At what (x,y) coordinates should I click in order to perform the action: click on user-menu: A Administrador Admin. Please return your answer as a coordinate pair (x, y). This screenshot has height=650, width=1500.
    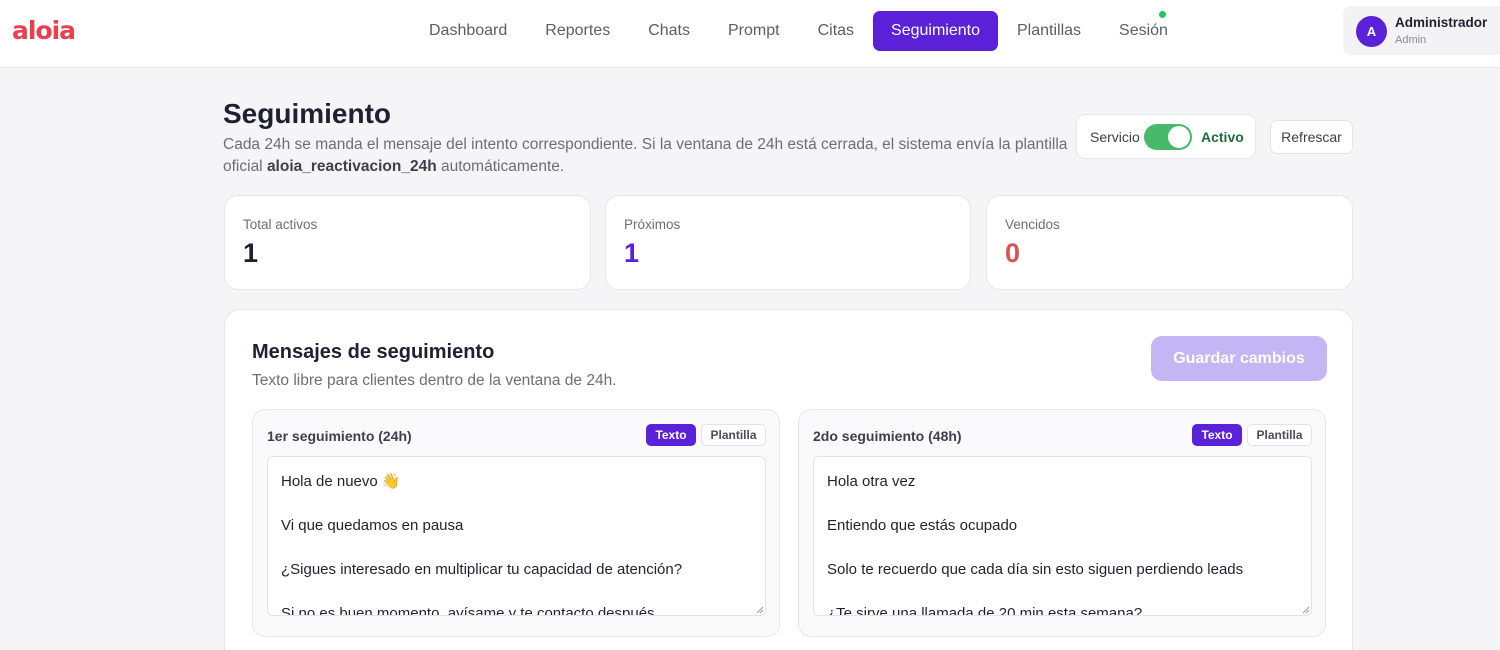
    Looking at the image, I should click on (1421, 30).